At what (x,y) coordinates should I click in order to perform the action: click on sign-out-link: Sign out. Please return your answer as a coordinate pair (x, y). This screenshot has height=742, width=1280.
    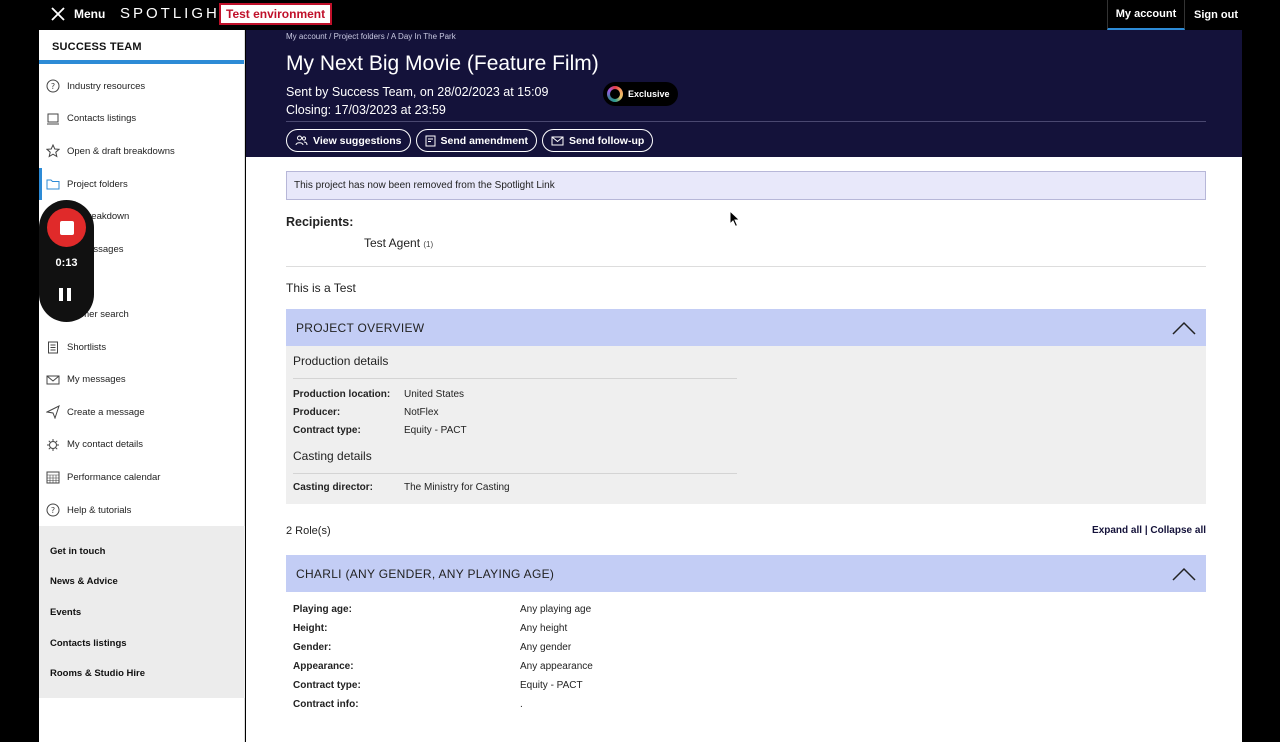
    Looking at the image, I should click on (1216, 15).